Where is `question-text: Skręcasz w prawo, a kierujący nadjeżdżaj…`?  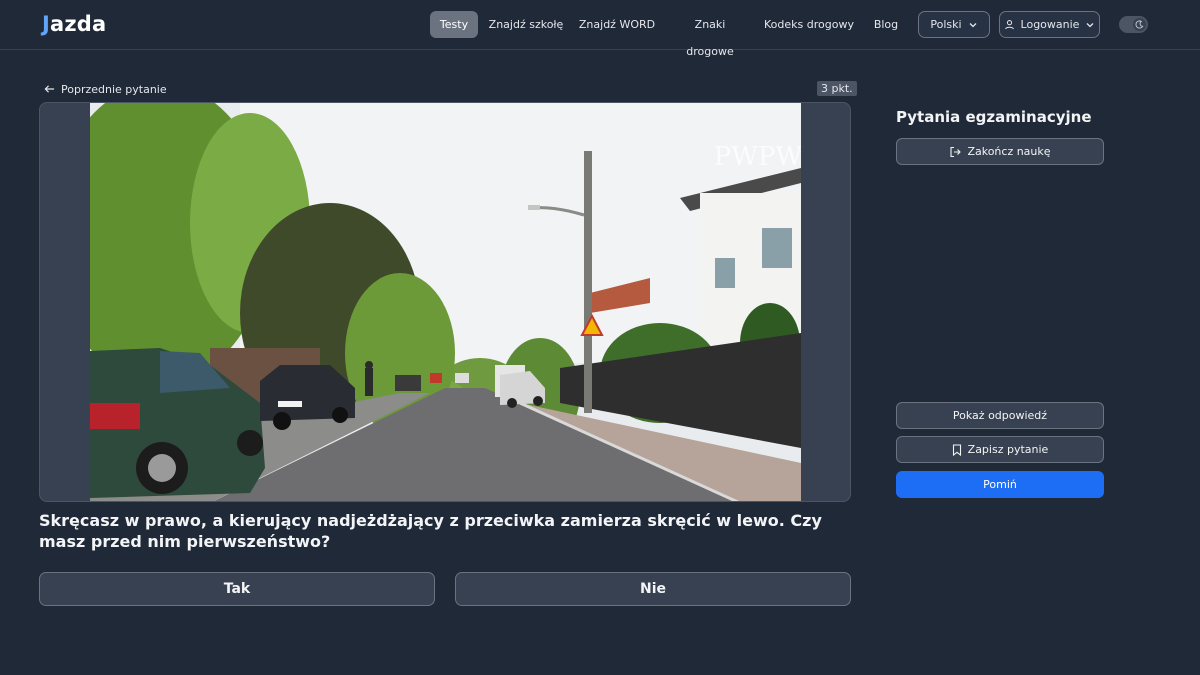 question-text: Skręcasz w prawo, a kierujący nadjeżdżaj… is located at coordinates (430, 531).